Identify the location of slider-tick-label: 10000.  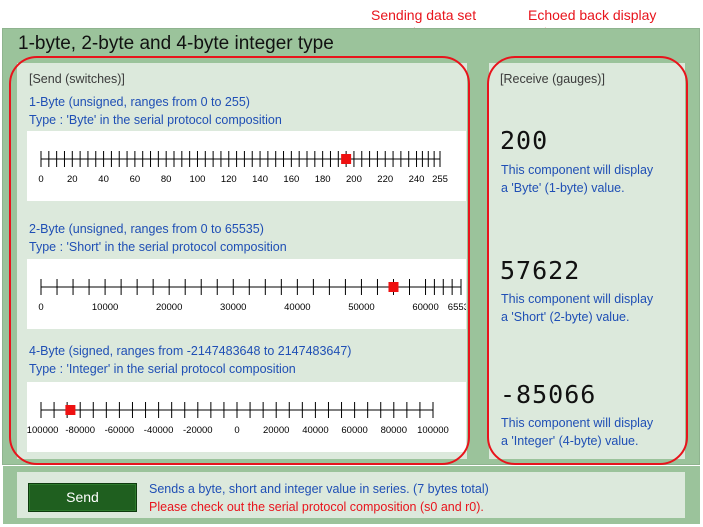
(105, 307).